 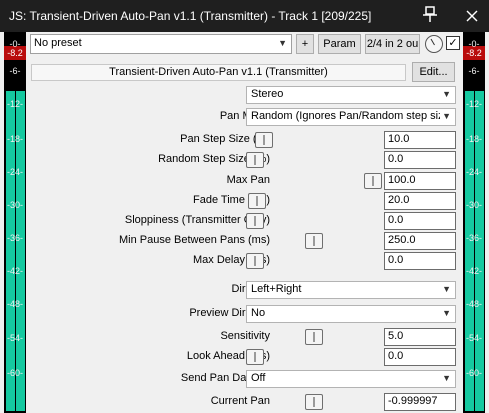 I want to click on param-dropdown-value: No, so click(x=258, y=313).